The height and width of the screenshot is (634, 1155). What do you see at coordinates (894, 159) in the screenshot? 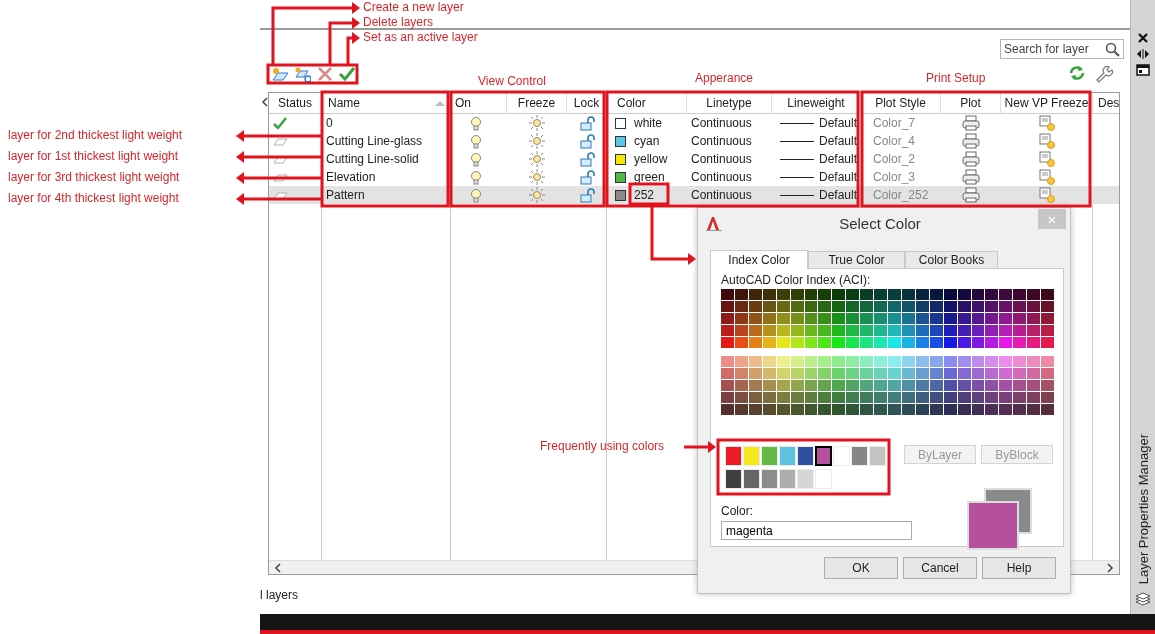
I see `table-cell-text: Color_2` at bounding box center [894, 159].